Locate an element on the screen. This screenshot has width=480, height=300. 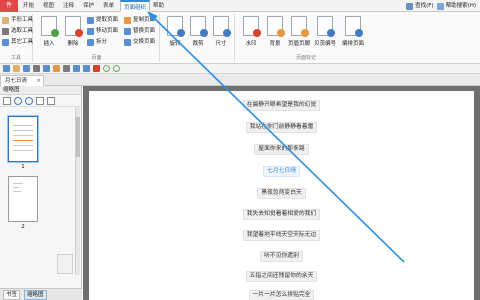
select-icon is located at coordinates (66, 68).